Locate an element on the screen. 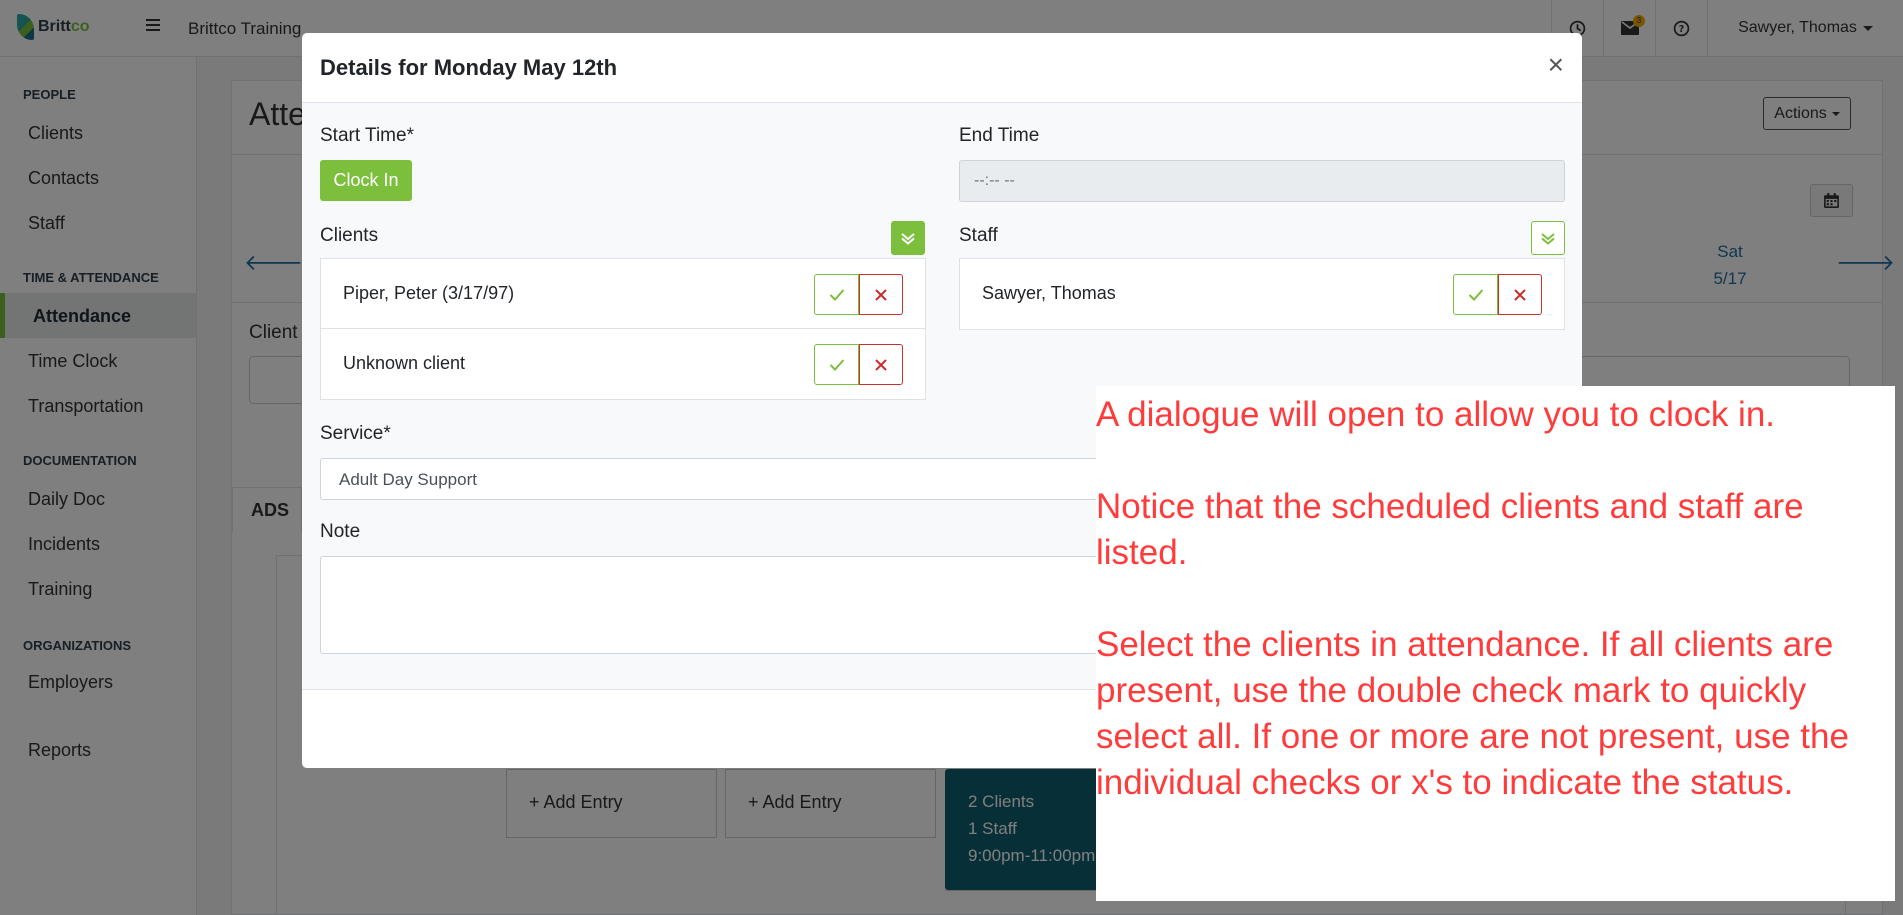  select-all-staff-button is located at coordinates (1548, 238).